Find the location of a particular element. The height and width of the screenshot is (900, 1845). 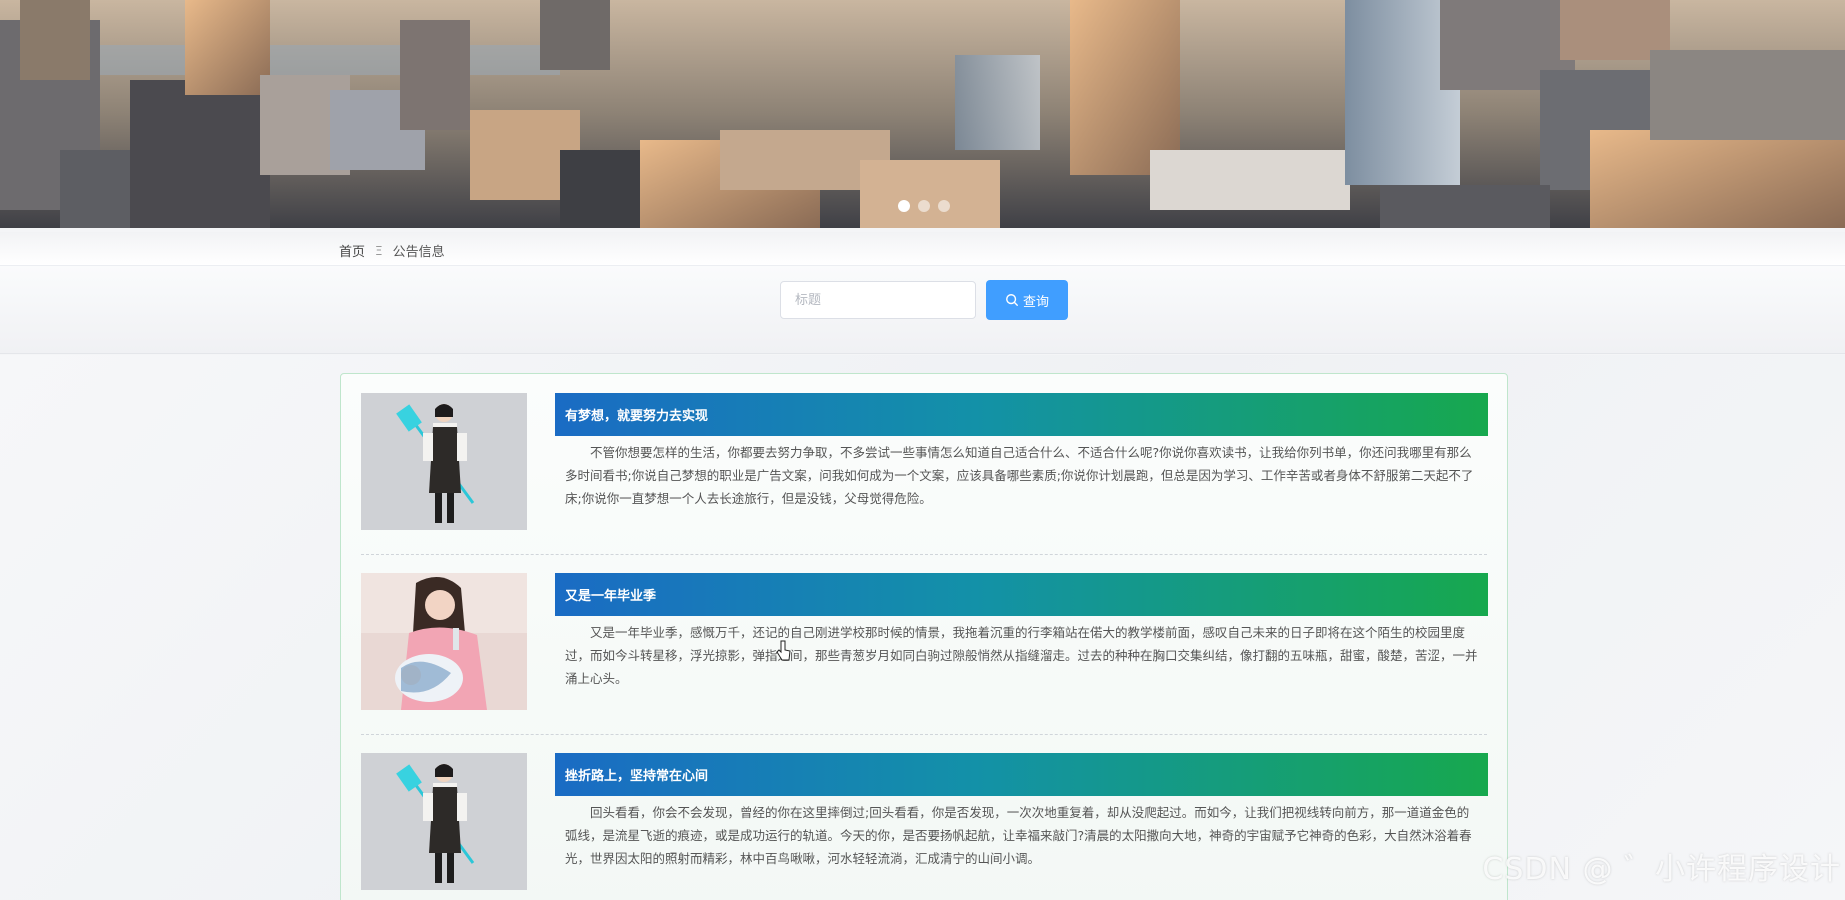

notice-title: 又是一年毕业季 is located at coordinates (611, 596).